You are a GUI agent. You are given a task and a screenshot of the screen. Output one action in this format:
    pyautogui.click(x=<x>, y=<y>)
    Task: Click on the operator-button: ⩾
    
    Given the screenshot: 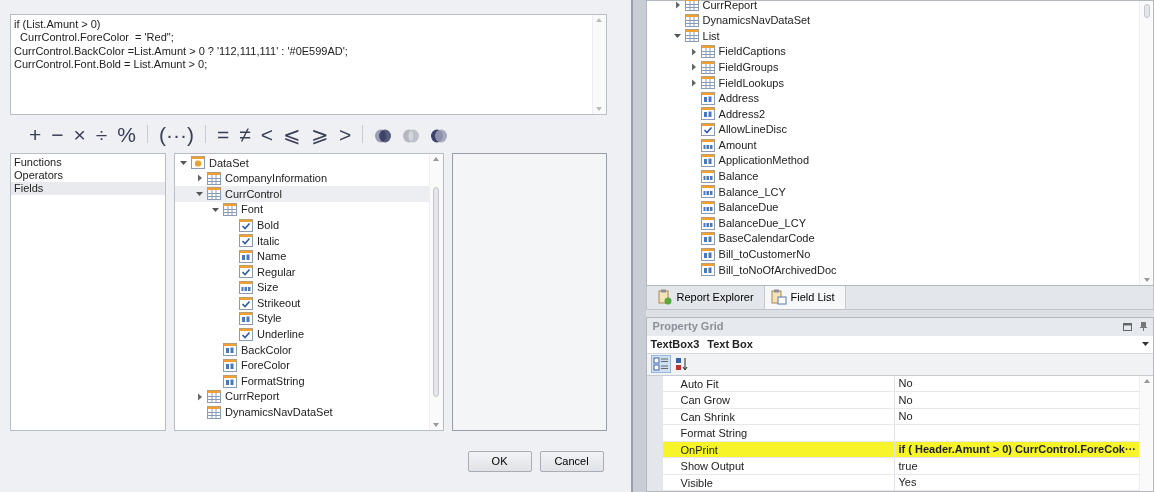 What is the action you would take?
    pyautogui.click(x=320, y=134)
    